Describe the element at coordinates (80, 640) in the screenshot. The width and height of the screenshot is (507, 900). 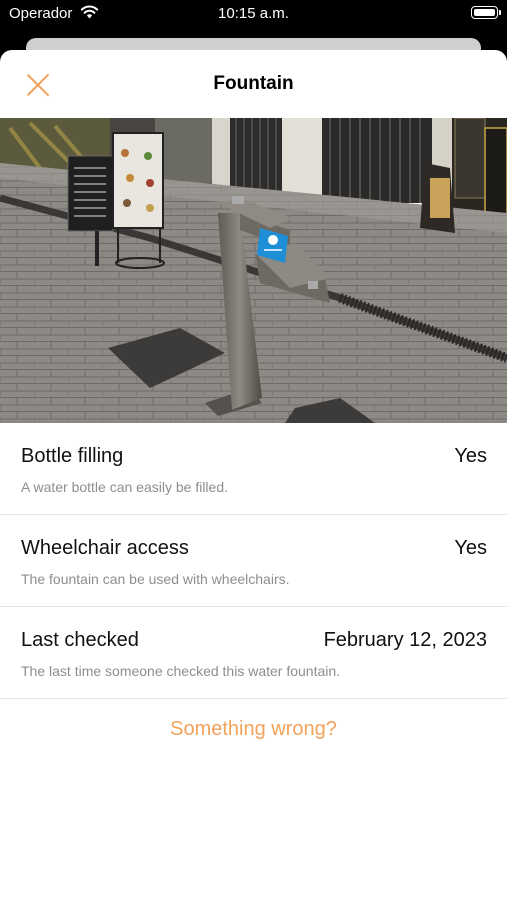
I see `detail-label: Last checked` at that location.